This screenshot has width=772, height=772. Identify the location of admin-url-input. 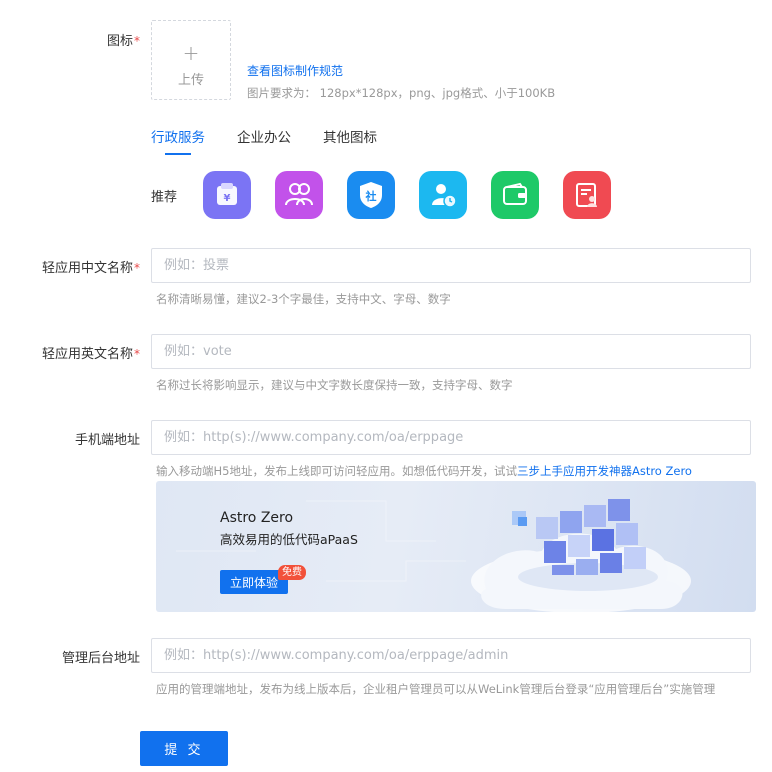
(451, 655).